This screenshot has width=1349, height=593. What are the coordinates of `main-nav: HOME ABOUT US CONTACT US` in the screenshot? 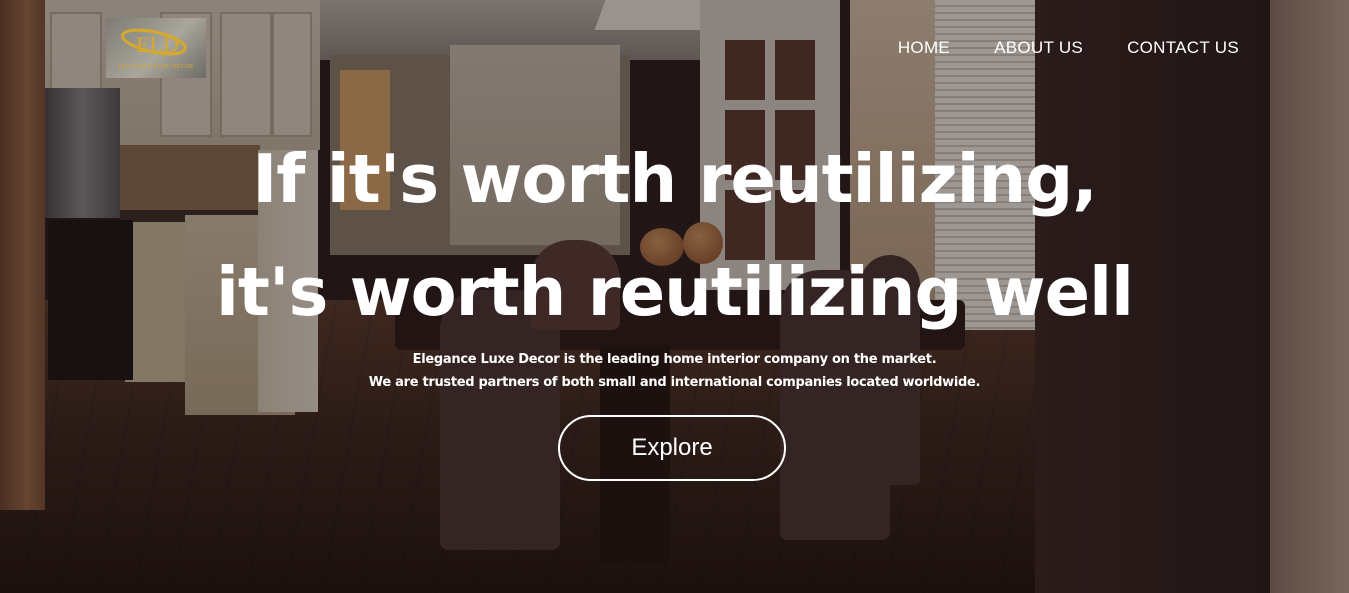 It's located at (1068, 48).